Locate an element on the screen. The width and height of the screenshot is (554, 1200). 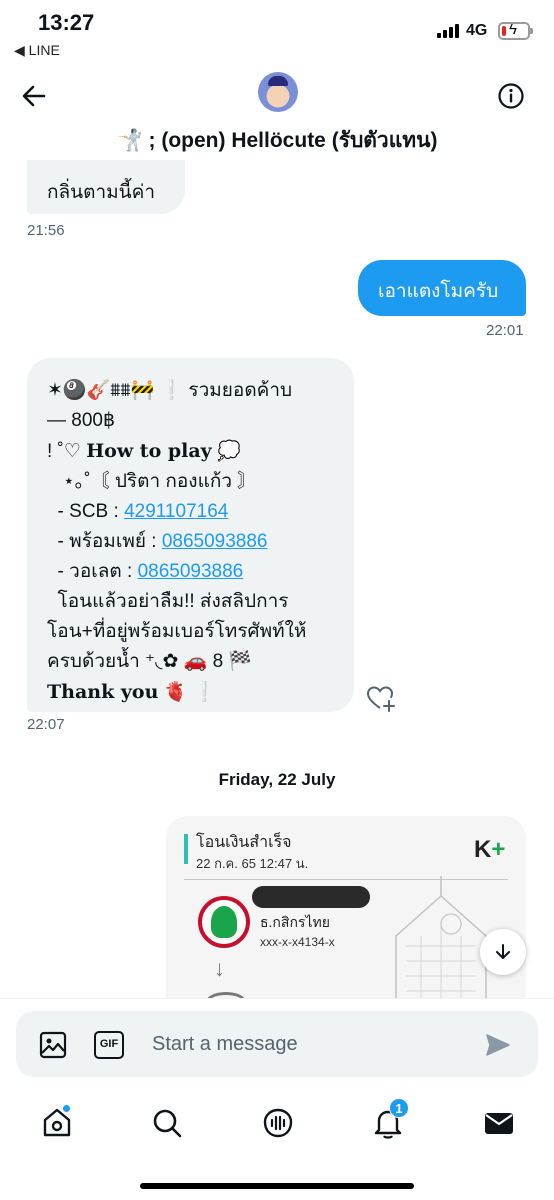
scb-account-link: 4291107164 is located at coordinates (176, 511).